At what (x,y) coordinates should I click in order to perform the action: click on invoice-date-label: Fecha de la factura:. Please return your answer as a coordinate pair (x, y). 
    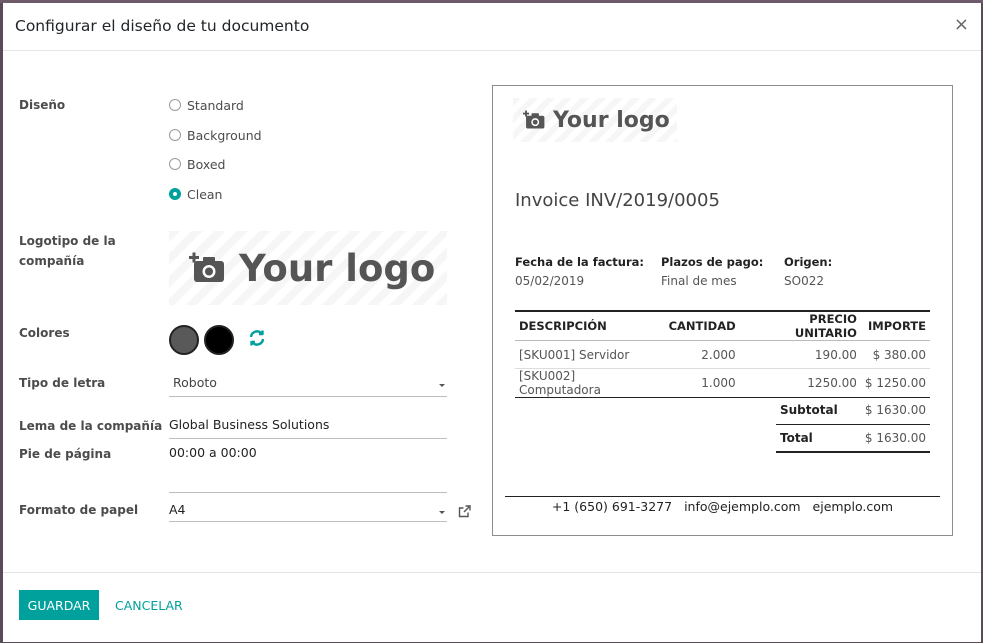
    Looking at the image, I should click on (579, 262).